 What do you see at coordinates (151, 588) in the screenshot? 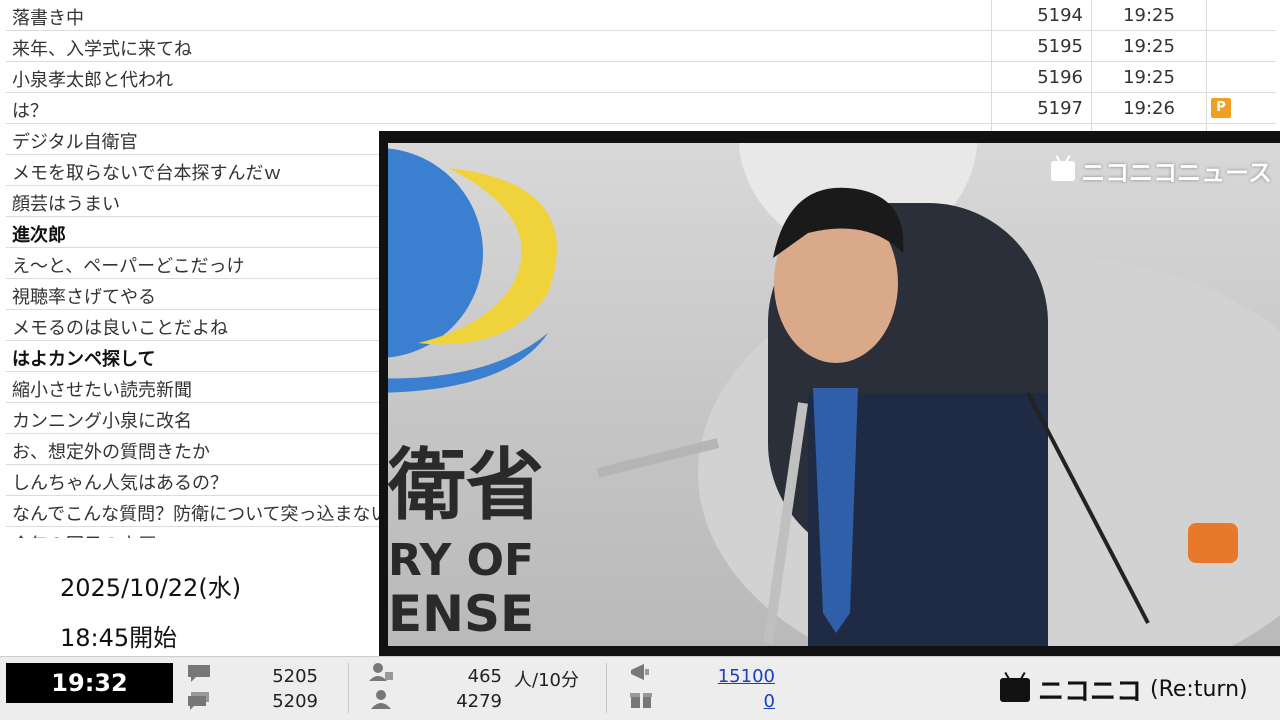
I see `broadcast-date: 2025/10/22(水)` at bounding box center [151, 588].